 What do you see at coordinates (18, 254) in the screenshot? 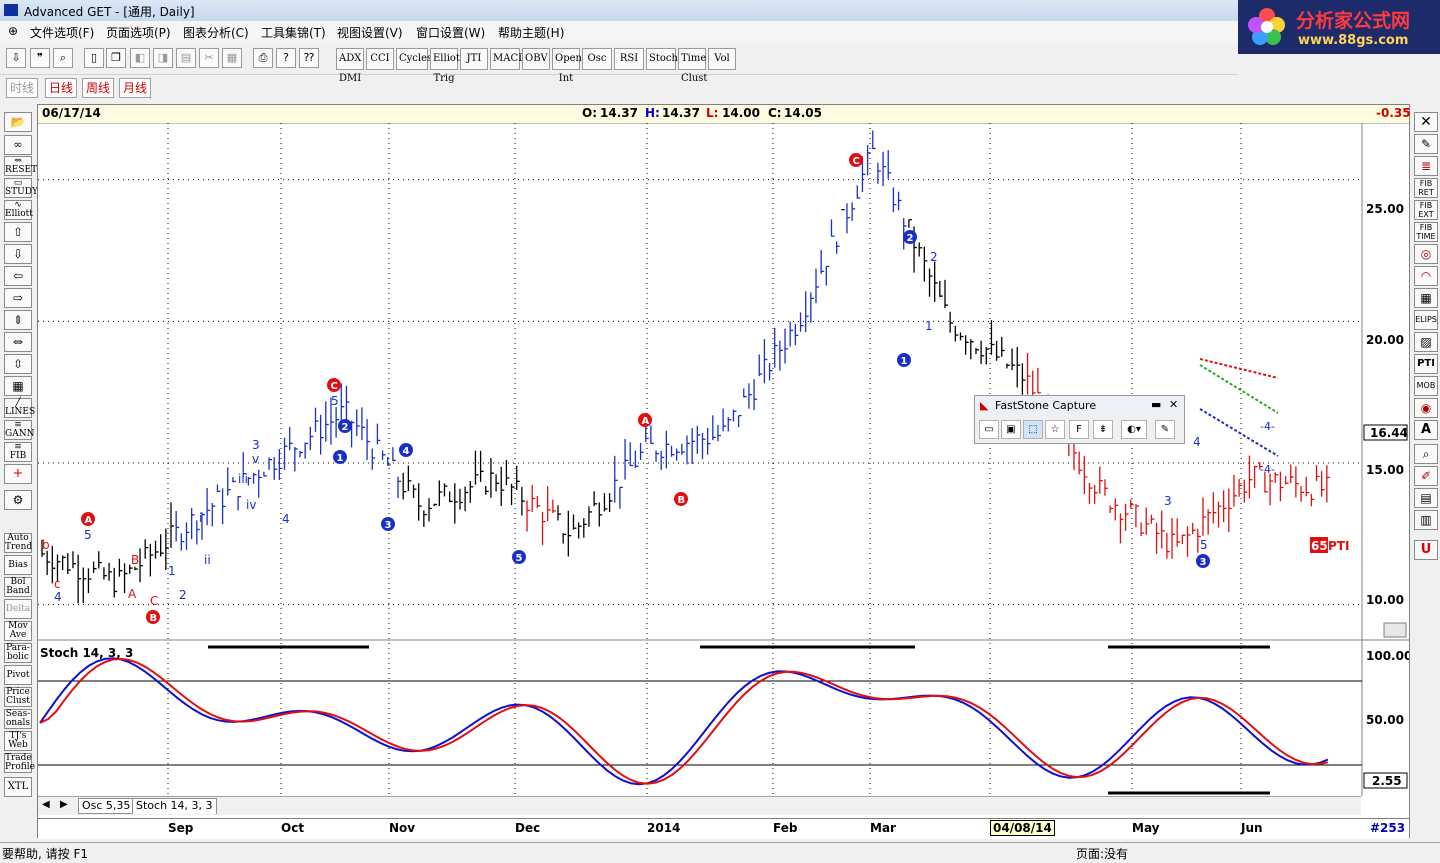
I see `arrow-down-icon: ⇩` at bounding box center [18, 254].